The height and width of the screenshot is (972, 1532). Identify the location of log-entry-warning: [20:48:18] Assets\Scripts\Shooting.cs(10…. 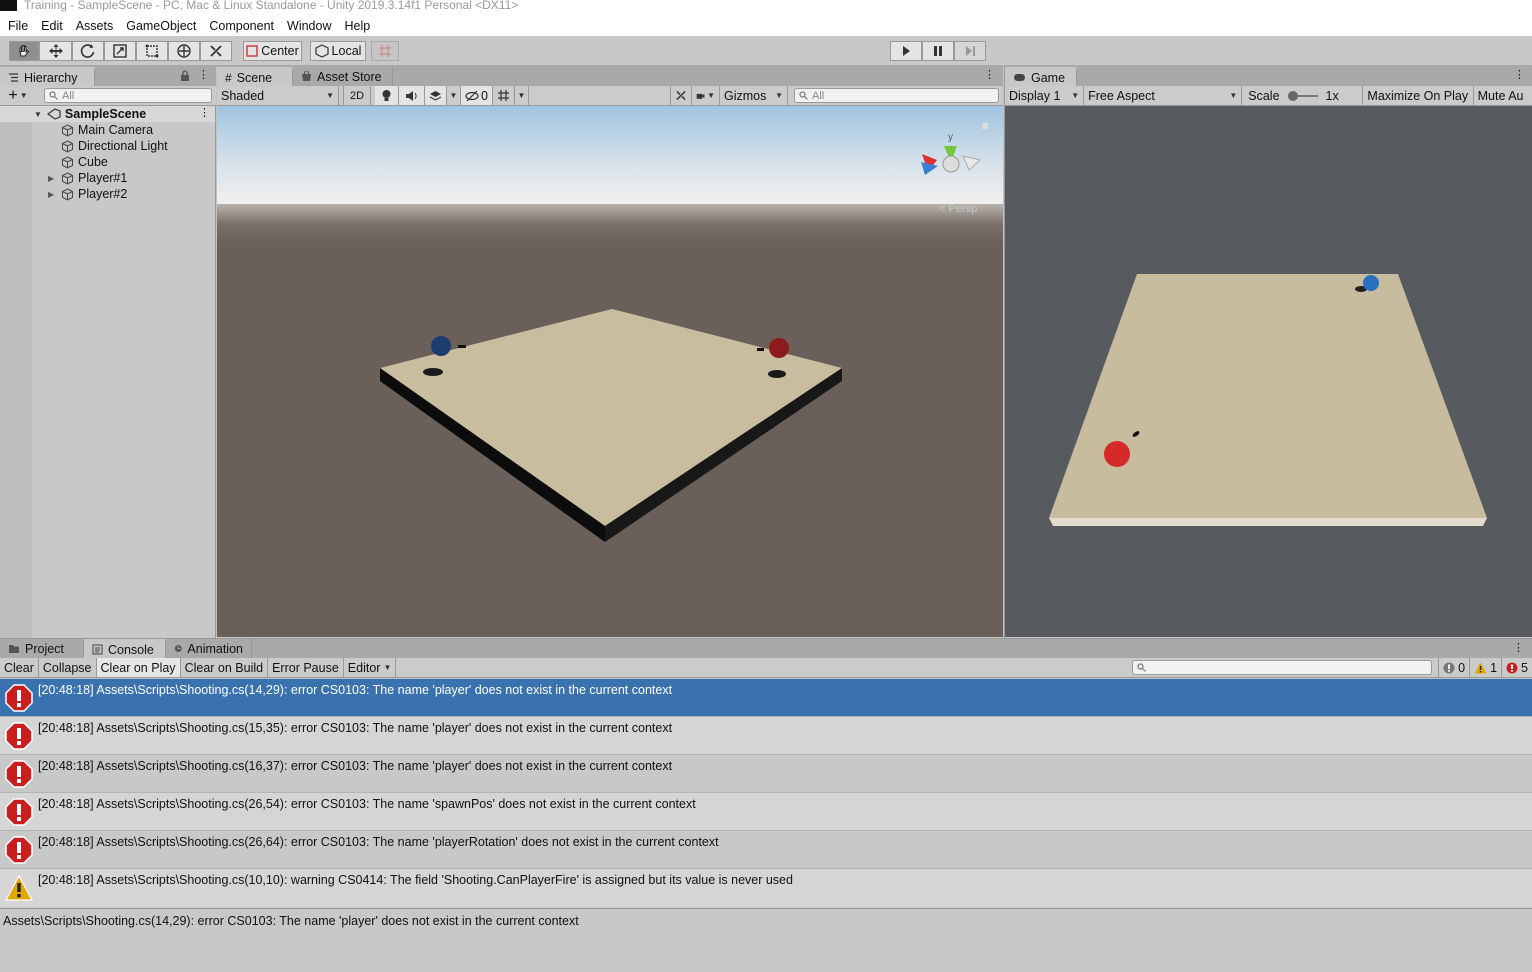
(766, 888).